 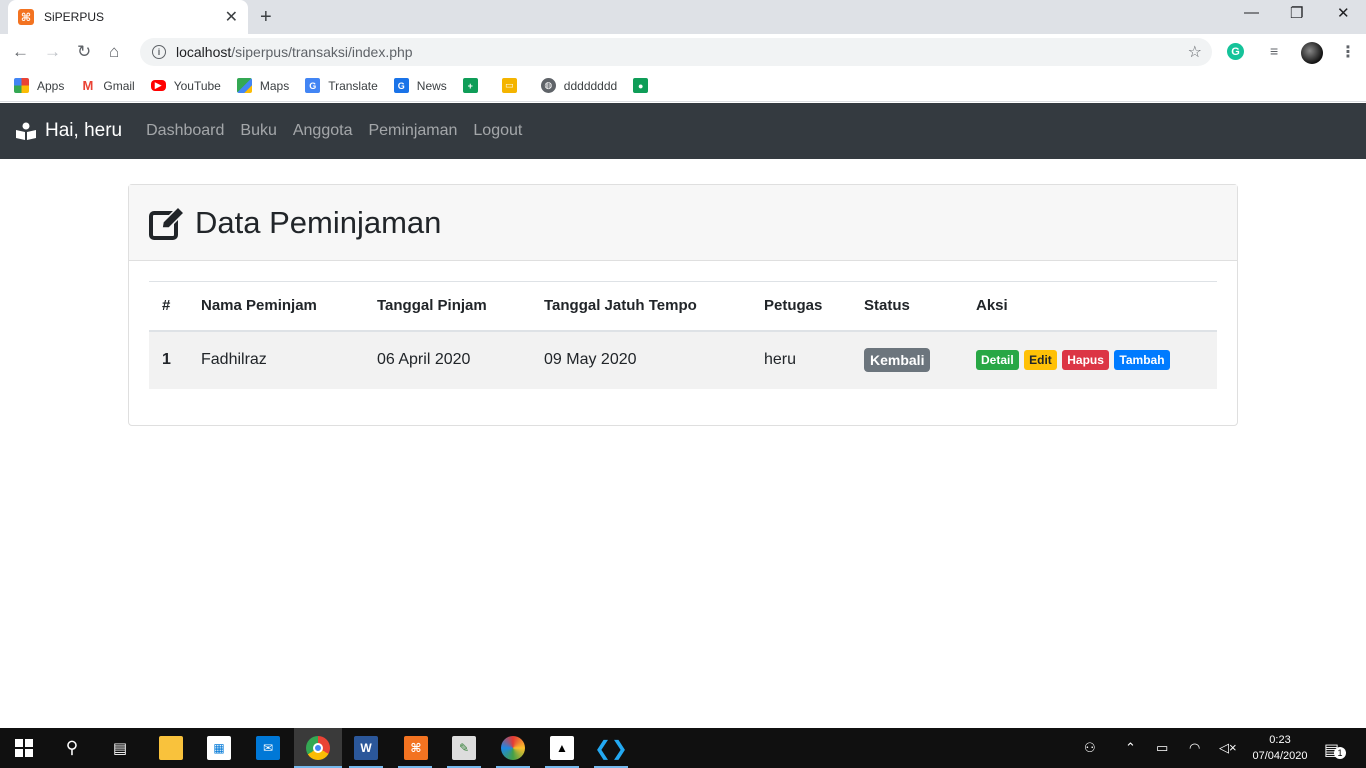 I want to click on forward-icon: →, so click(x=52, y=52).